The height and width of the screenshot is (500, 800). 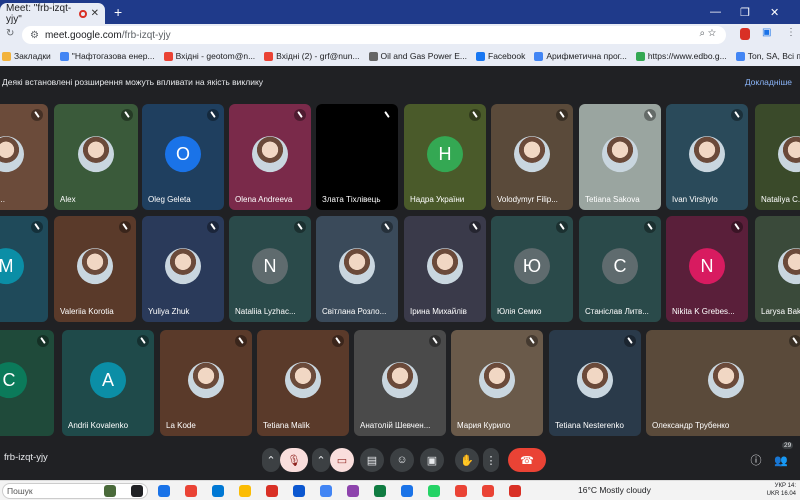 What do you see at coordinates (34, 35) in the screenshot?
I see `site-info-icon: ⚙` at bounding box center [34, 35].